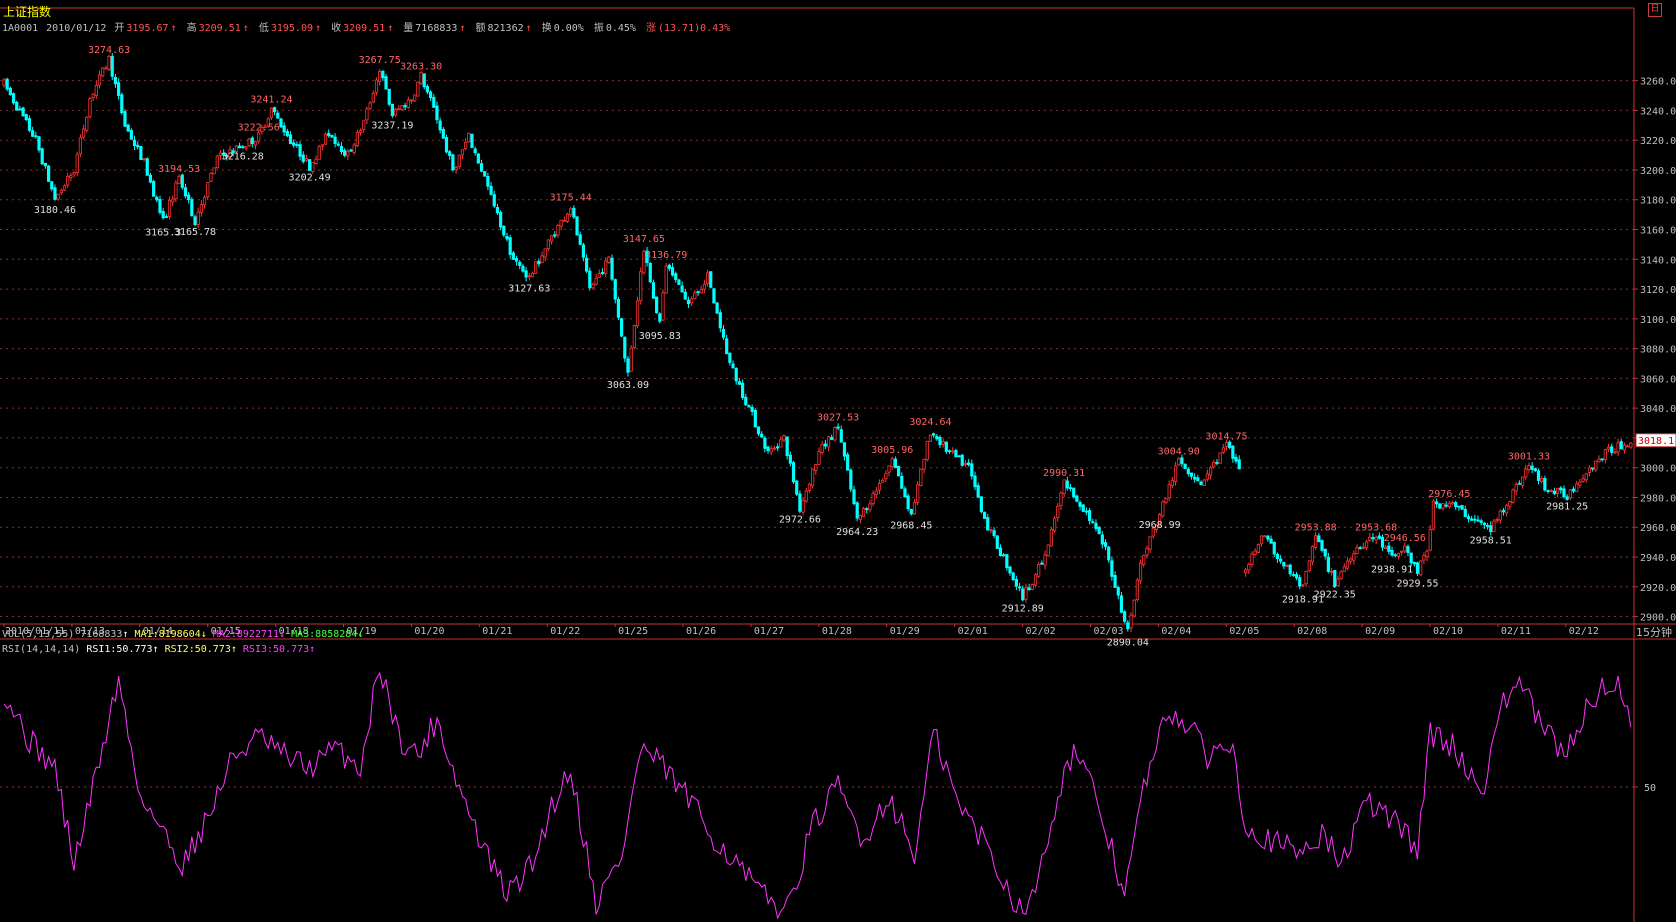 The width and height of the screenshot is (1676, 922). I want to click on high-annotation: 3175.44, so click(571, 198).